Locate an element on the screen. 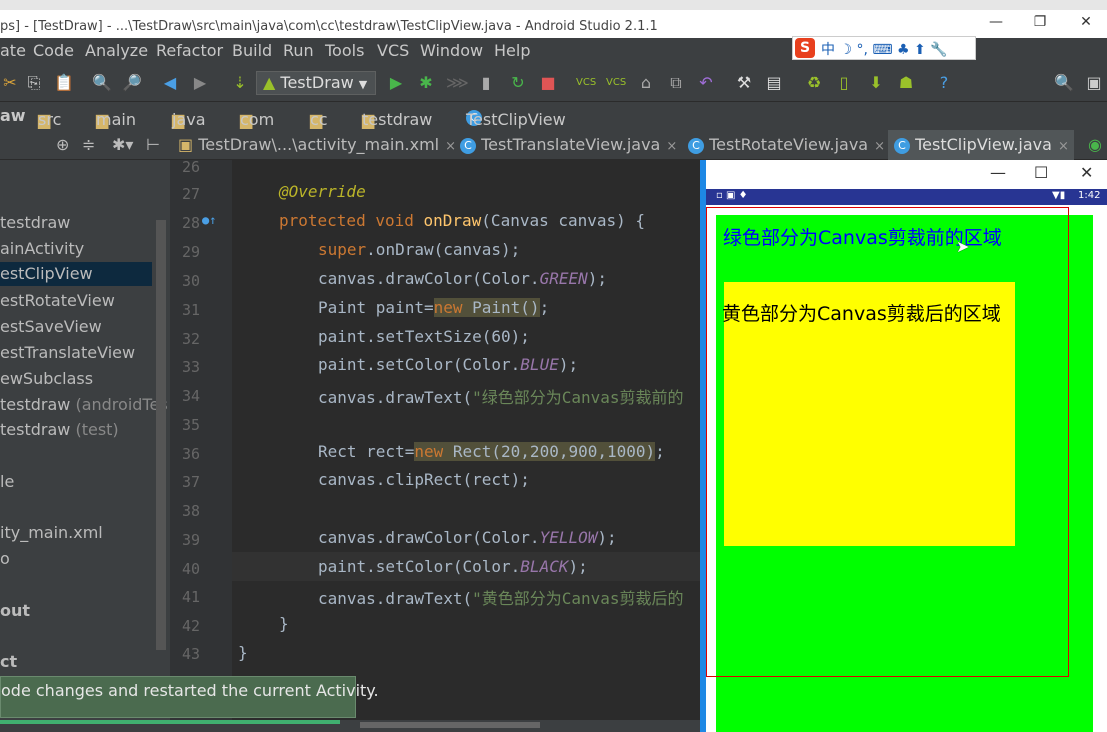 The height and width of the screenshot is (732, 1107). menu-analyze: Analyze is located at coordinates (116, 50).